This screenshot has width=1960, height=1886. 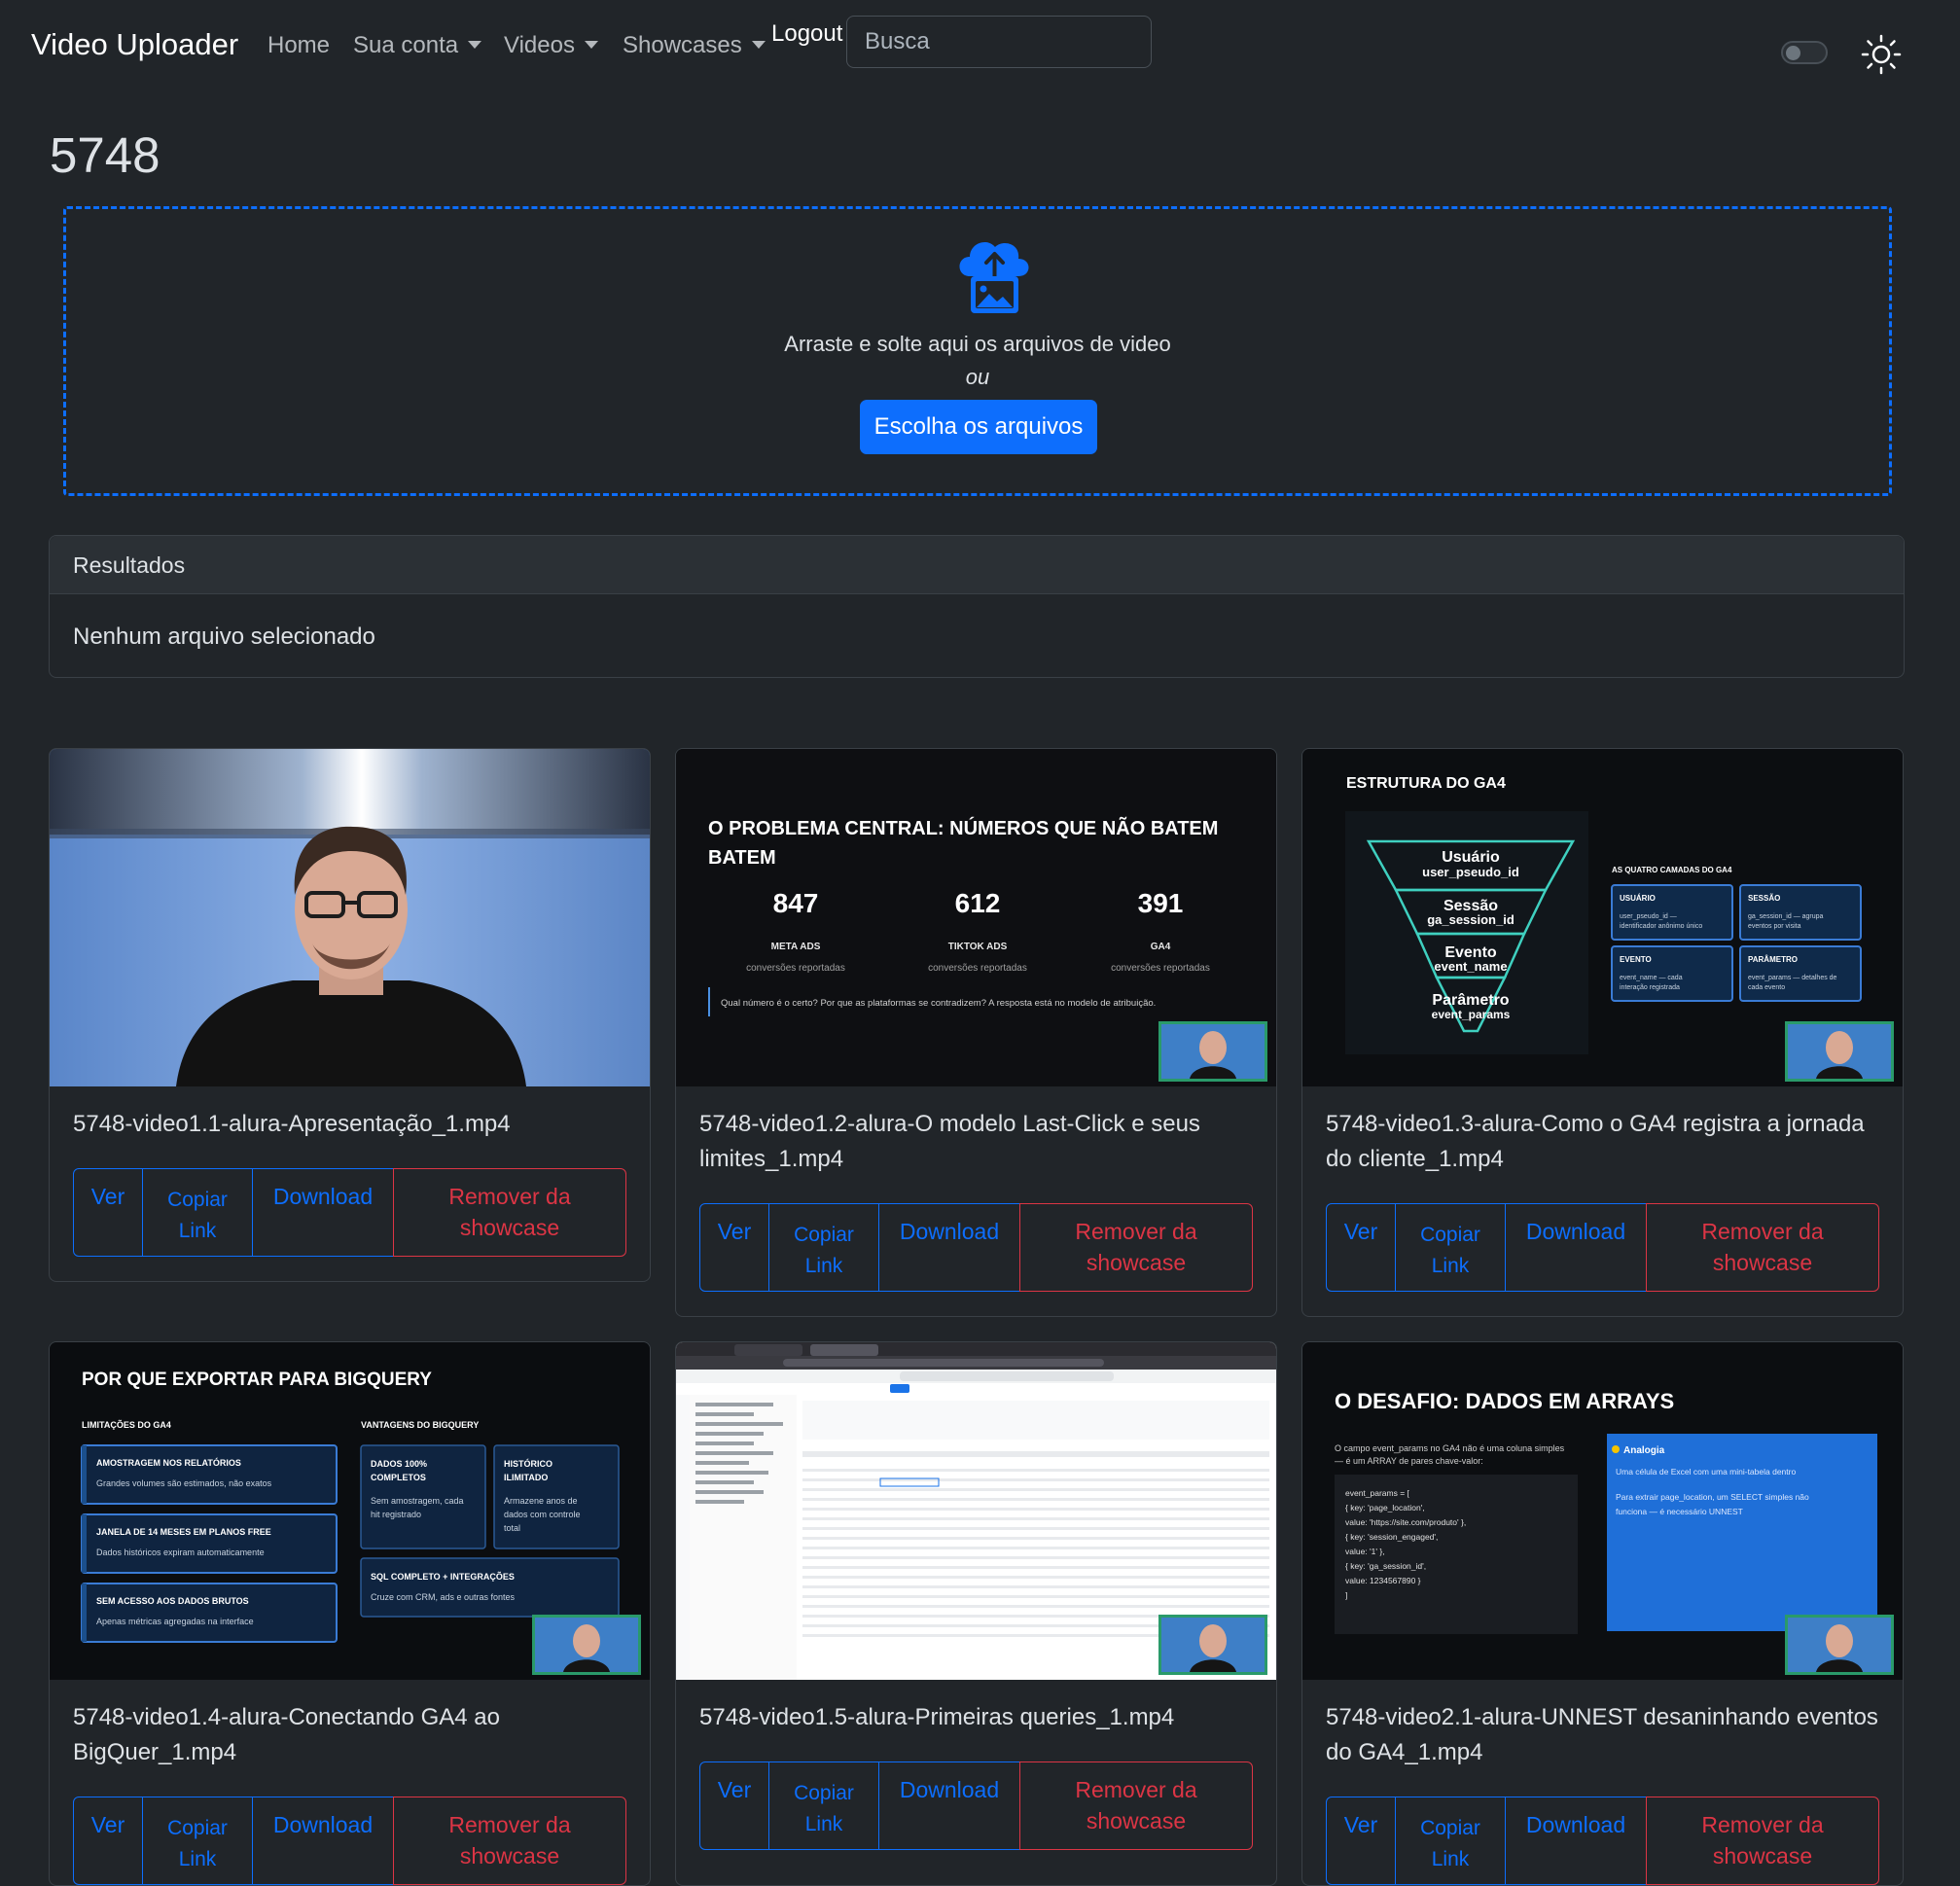 I want to click on logout-link: Logout, so click(x=806, y=34).